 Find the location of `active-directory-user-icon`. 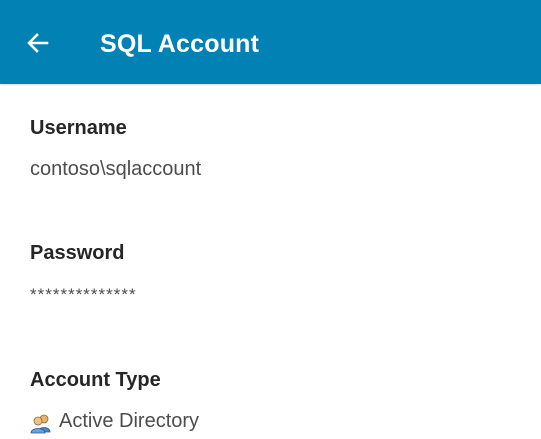

active-directory-user-icon is located at coordinates (41, 423).